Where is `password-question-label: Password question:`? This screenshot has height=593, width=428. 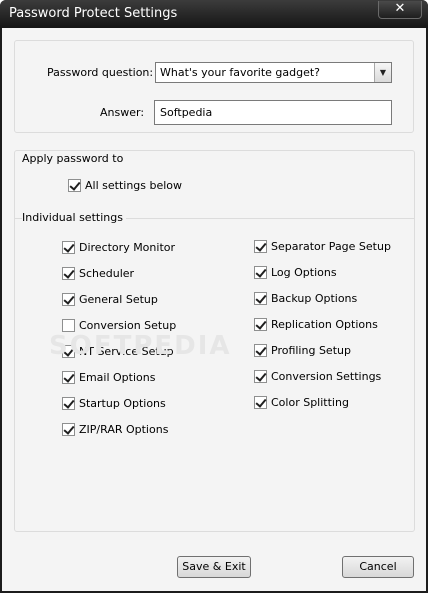
password-question-label: Password question: is located at coordinates (100, 72).